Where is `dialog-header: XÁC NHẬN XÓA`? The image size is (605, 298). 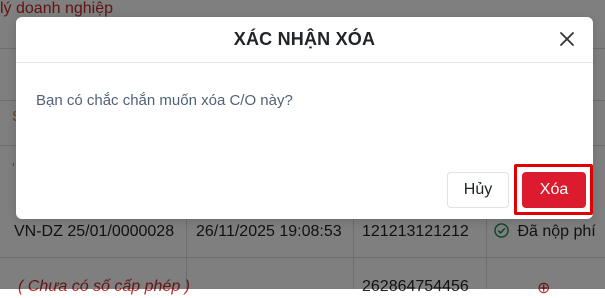
dialog-header: XÁC NHẬN XÓA is located at coordinates (304, 40).